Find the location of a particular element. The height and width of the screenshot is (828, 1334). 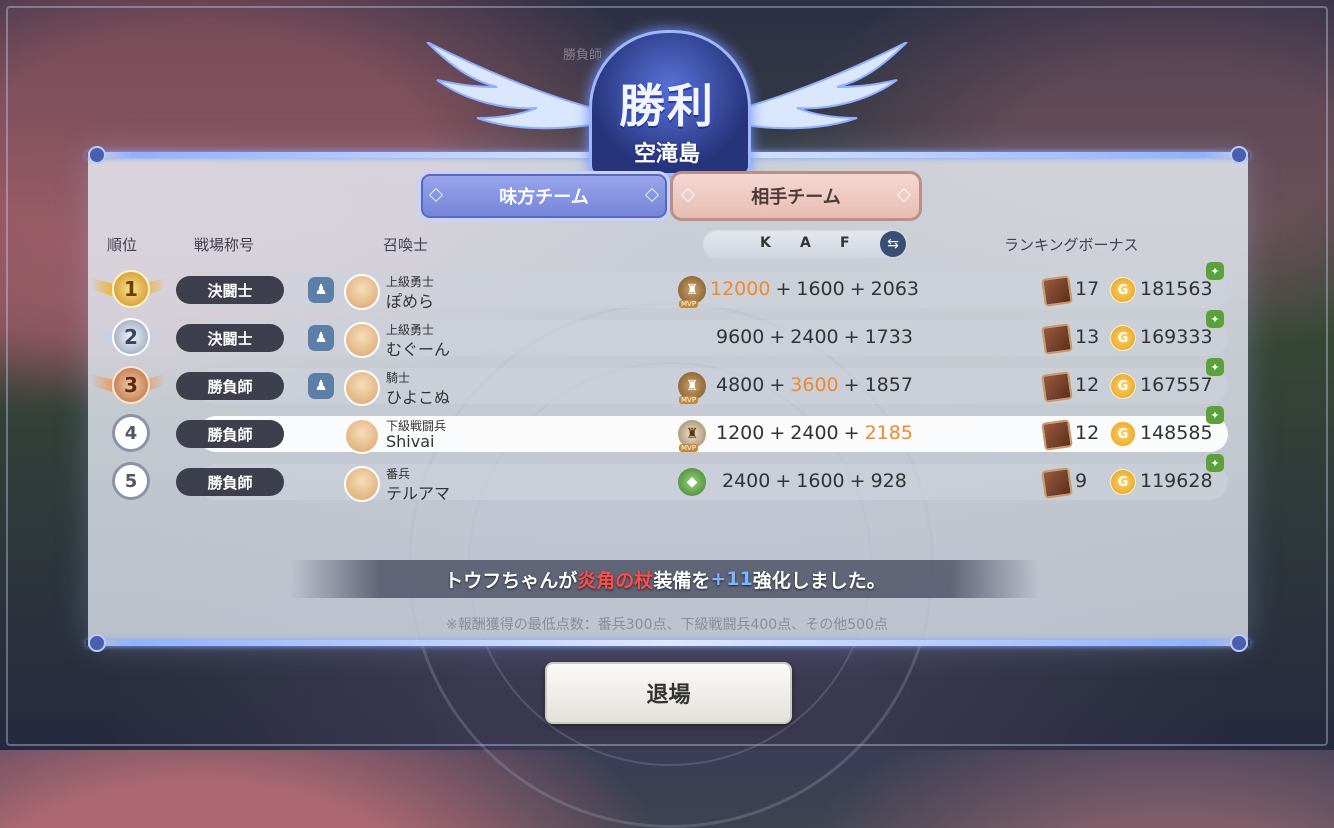

tab-ally-label: 味方チーム is located at coordinates (544, 197).